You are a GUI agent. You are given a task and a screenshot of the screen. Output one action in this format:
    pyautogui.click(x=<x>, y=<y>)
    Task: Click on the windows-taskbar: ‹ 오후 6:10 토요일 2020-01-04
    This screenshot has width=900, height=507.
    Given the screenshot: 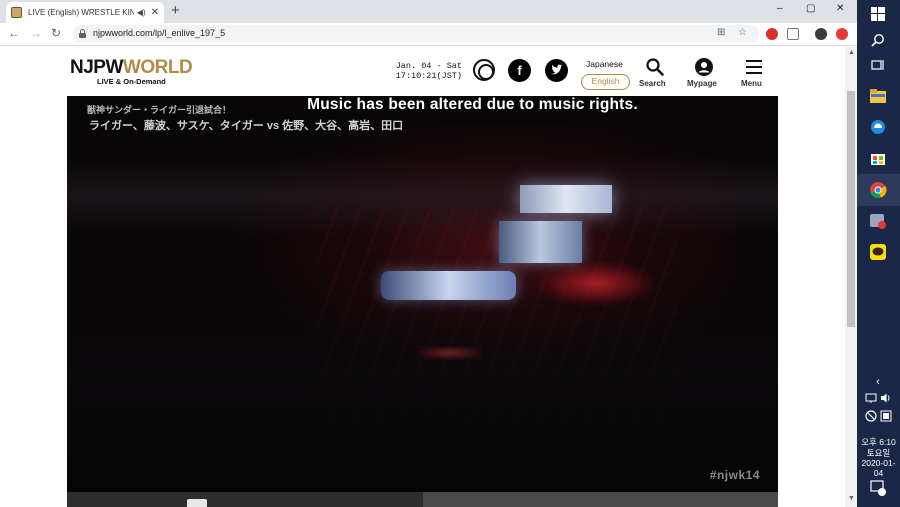 What is the action you would take?
    pyautogui.click(x=878, y=253)
    